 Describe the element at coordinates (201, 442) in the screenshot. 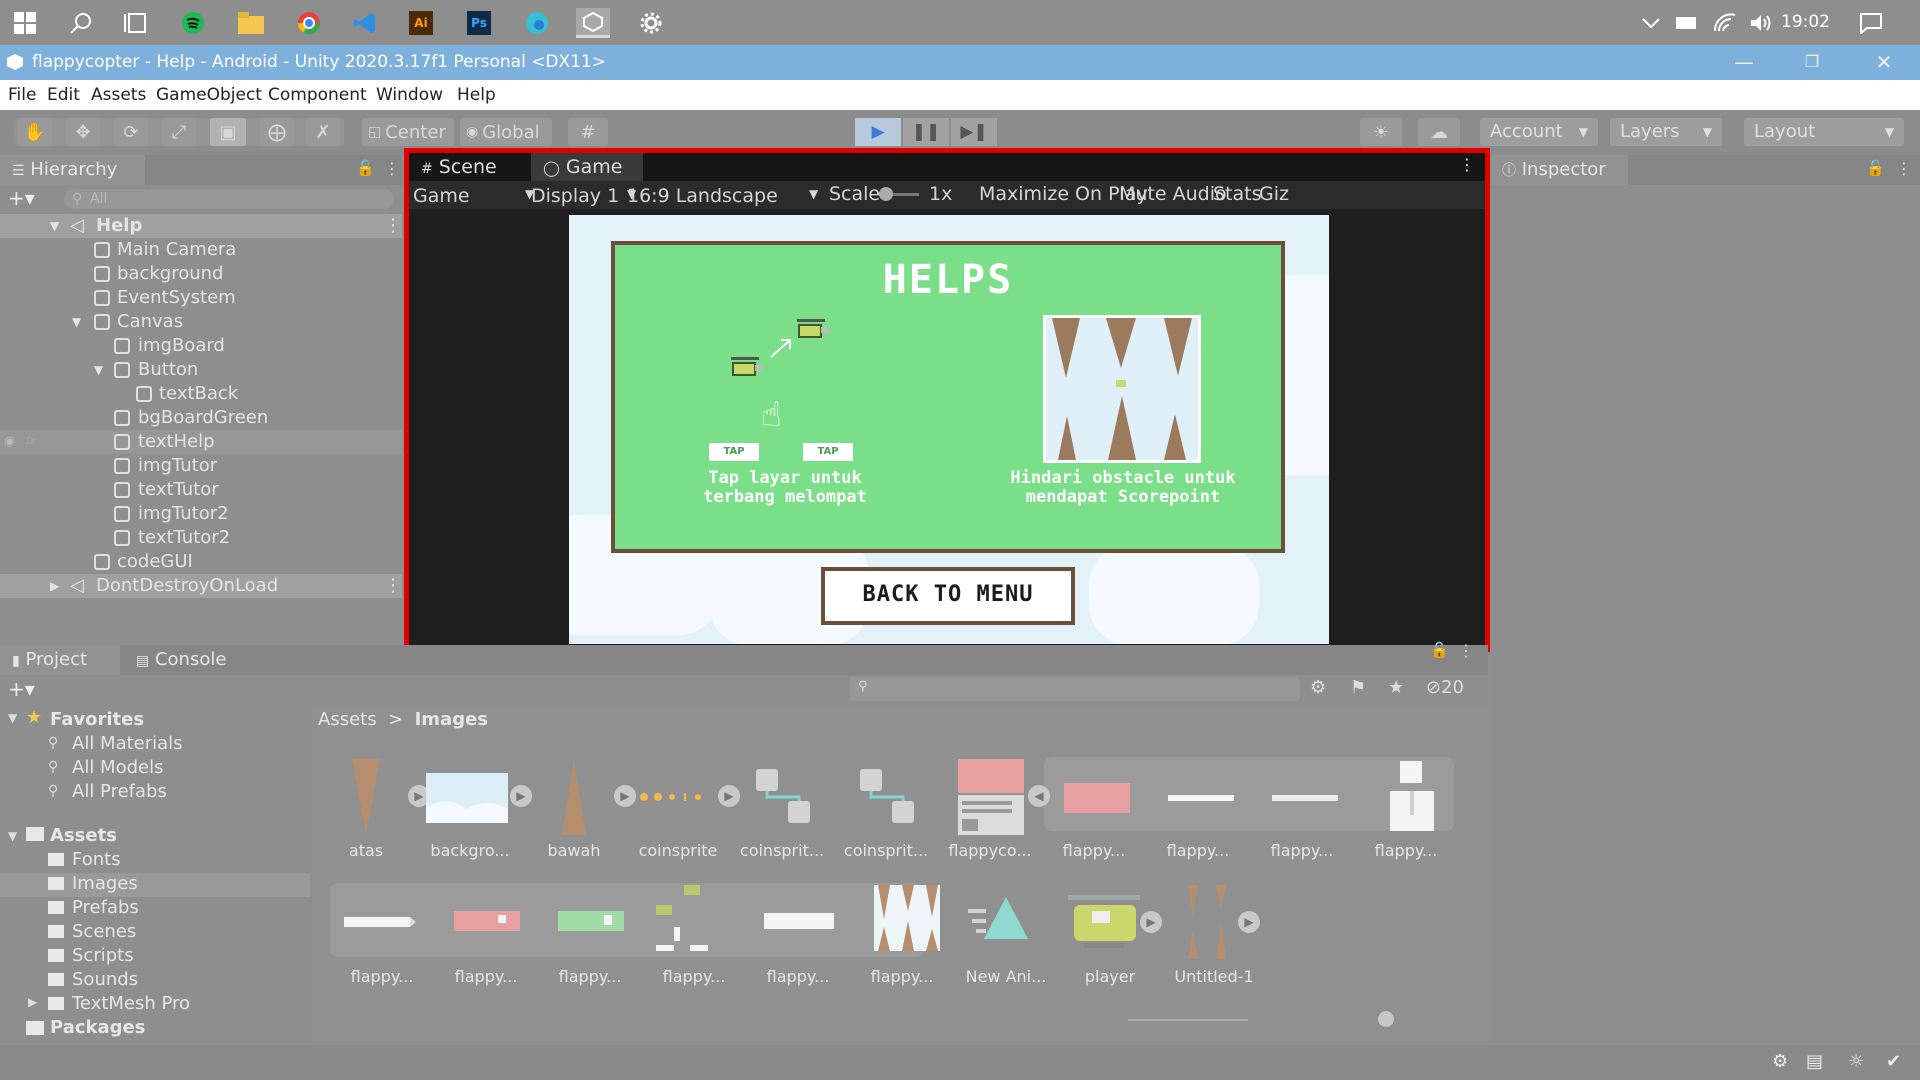

I see `hierarchy-item-texthelp: ◉ ☞ textHelp` at that location.